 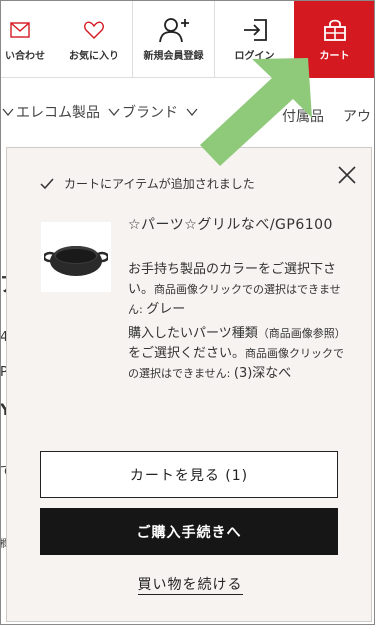 I want to click on added-message: カートにアイテムが追加されました, so click(x=159, y=184).